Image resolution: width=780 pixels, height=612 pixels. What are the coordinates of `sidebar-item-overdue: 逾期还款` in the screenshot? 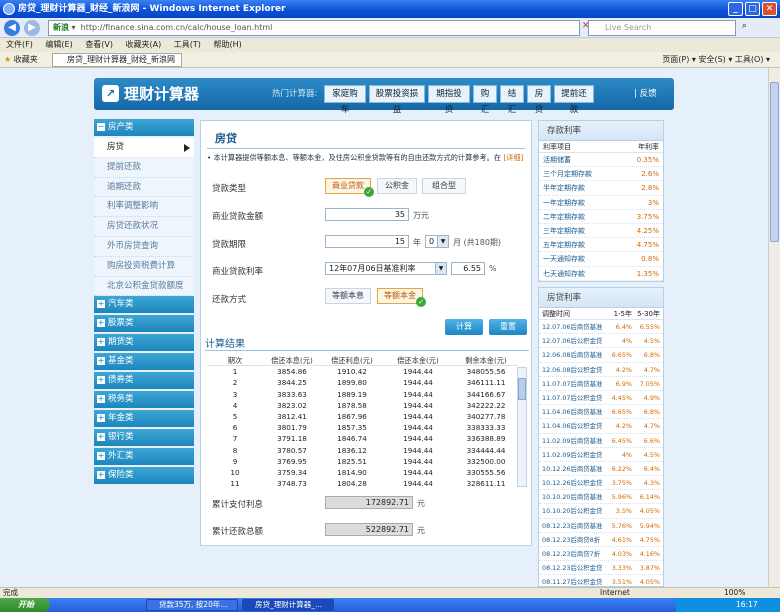 It's located at (144, 187).